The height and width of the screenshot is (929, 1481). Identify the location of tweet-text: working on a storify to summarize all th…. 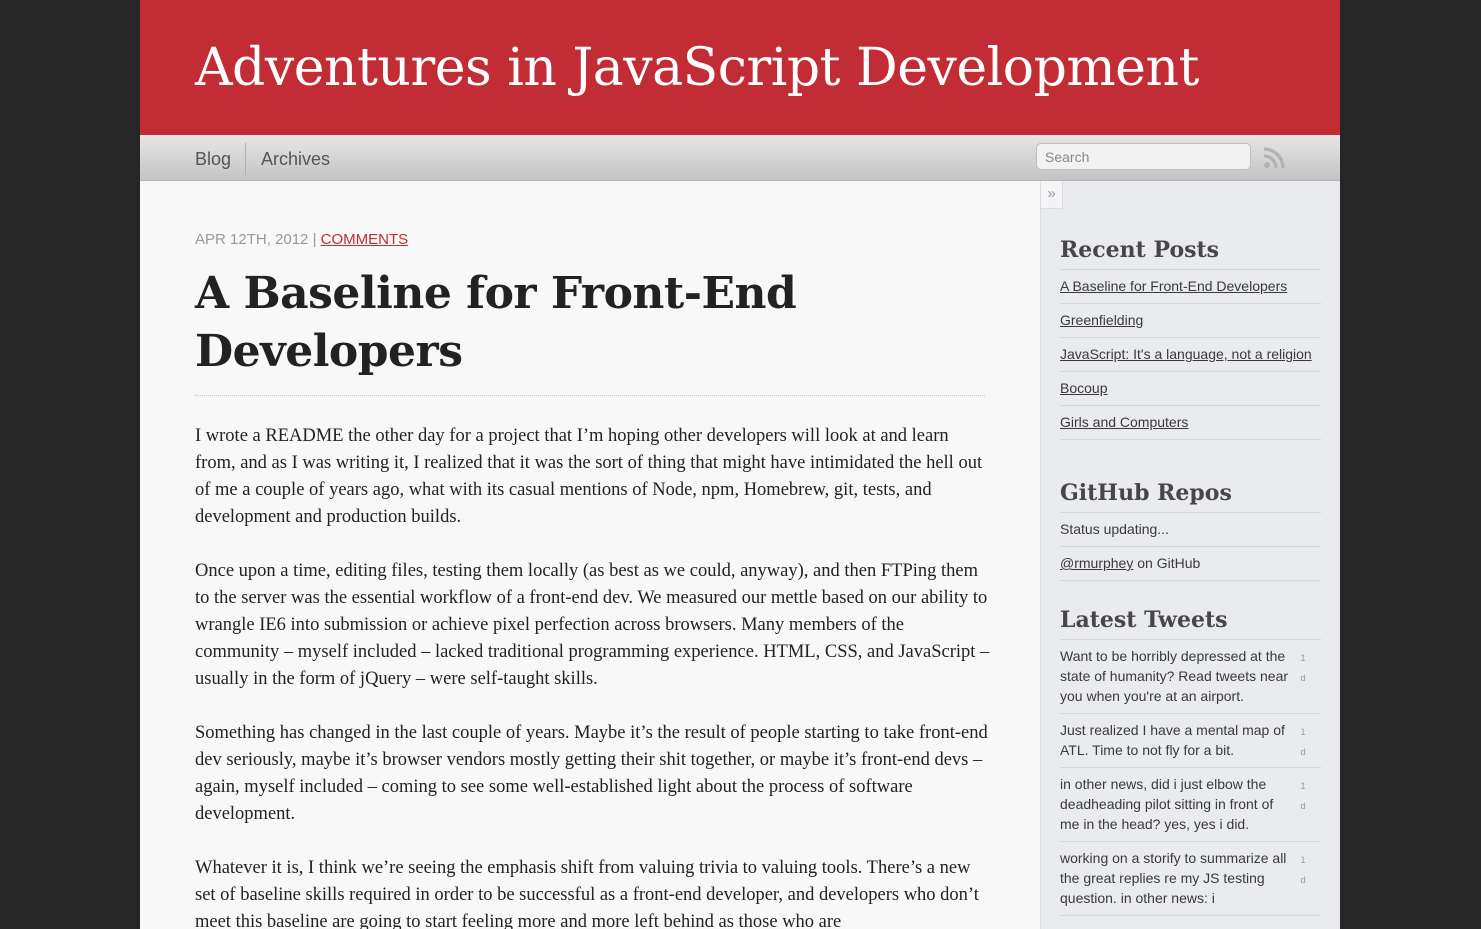
(1173, 878).